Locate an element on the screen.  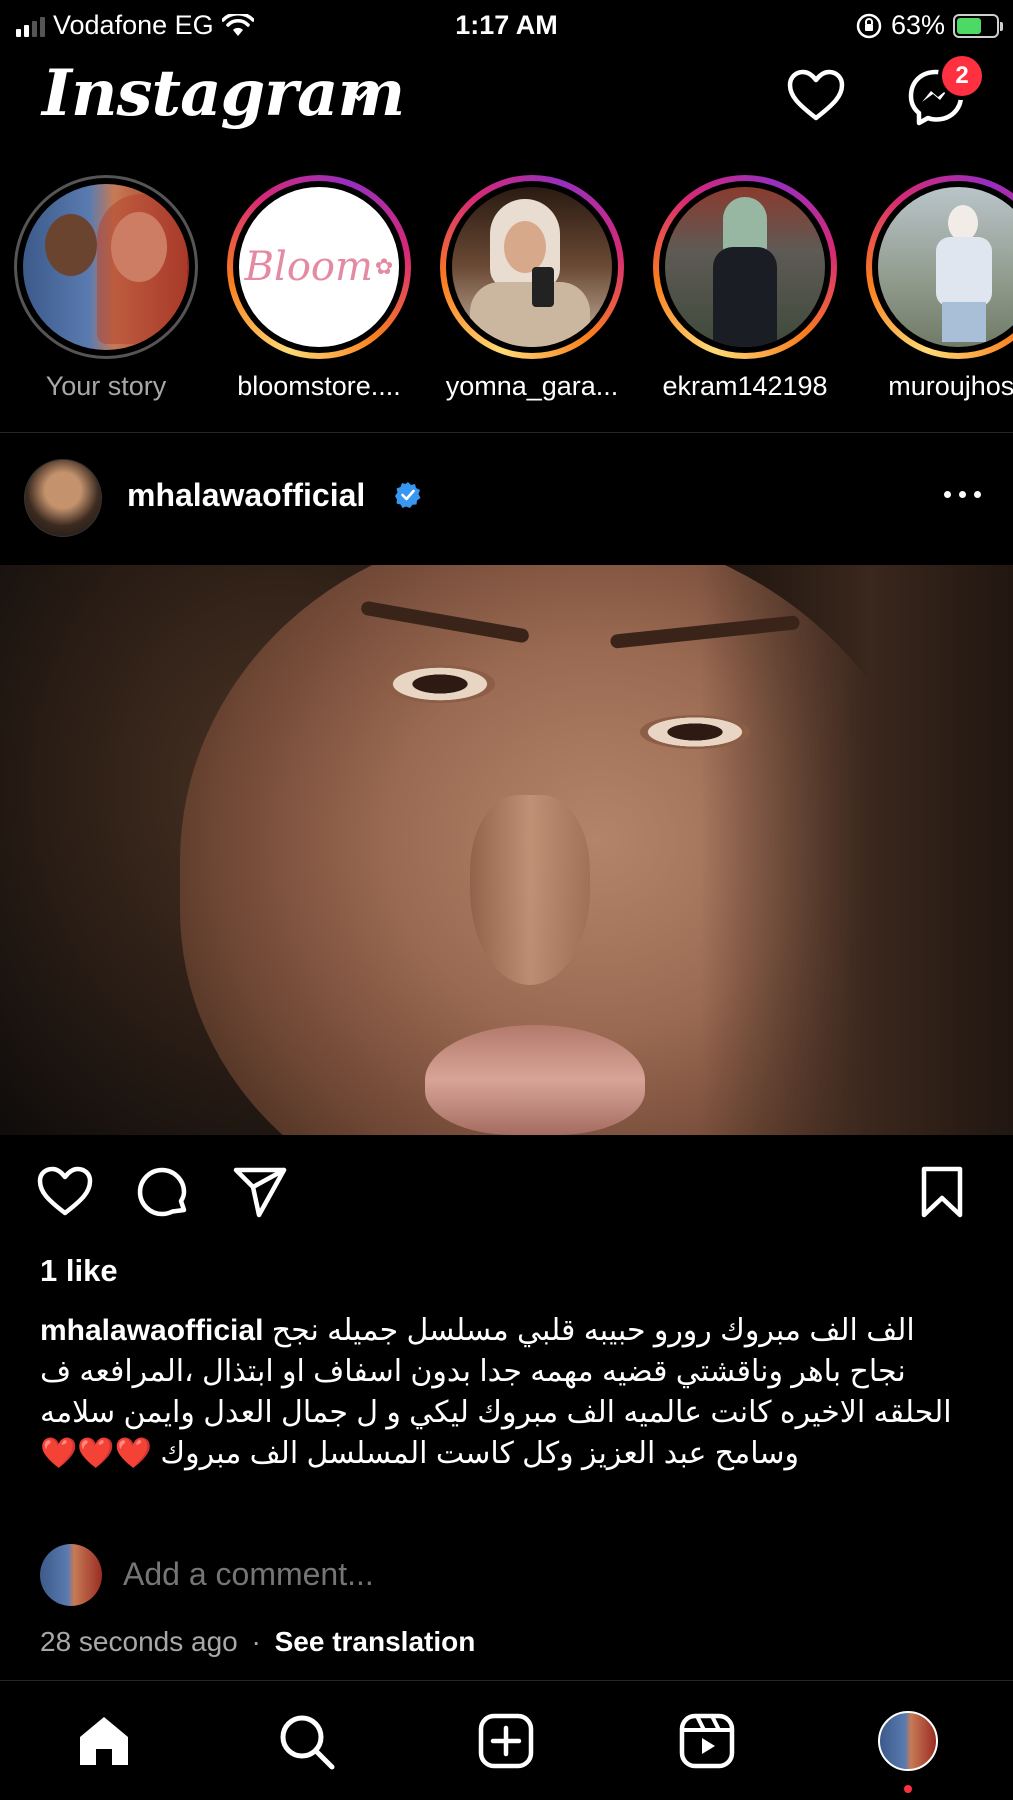
profile-notification-dot is located at coordinates (908, 1789).